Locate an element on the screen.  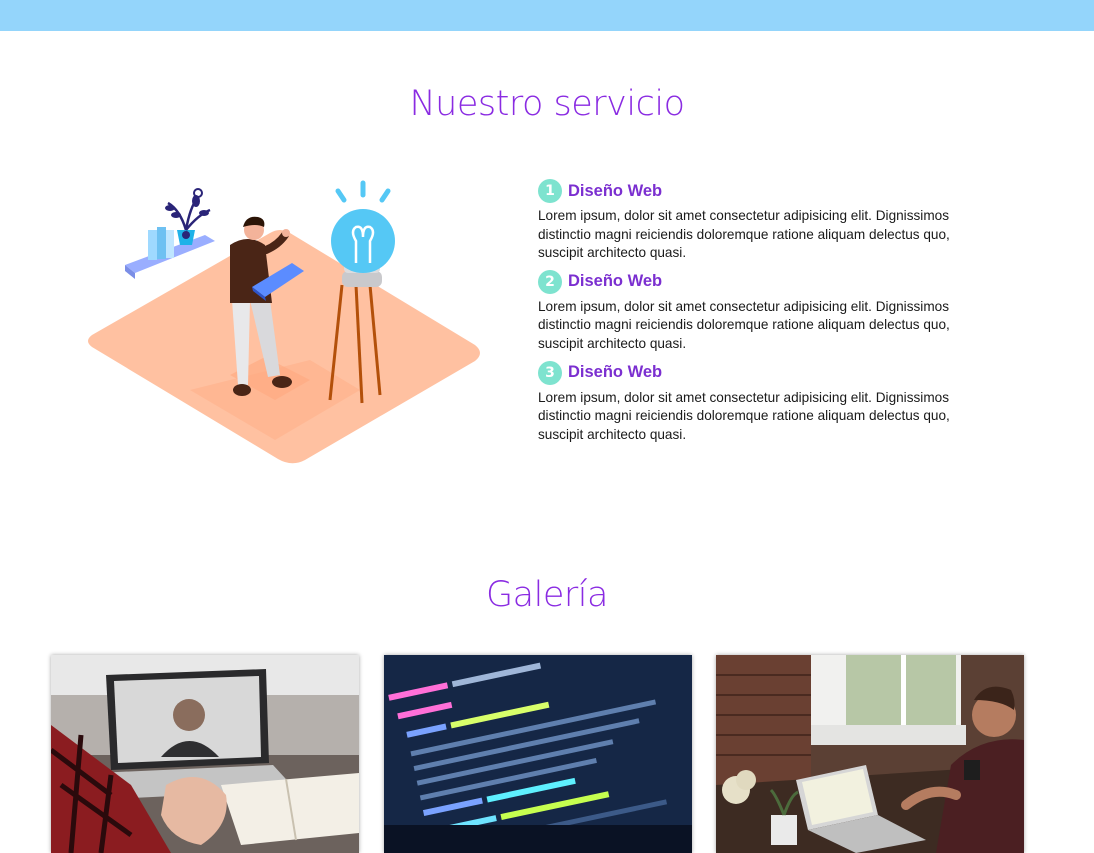
man-working-laptop-photo is located at coordinates (870, 754).